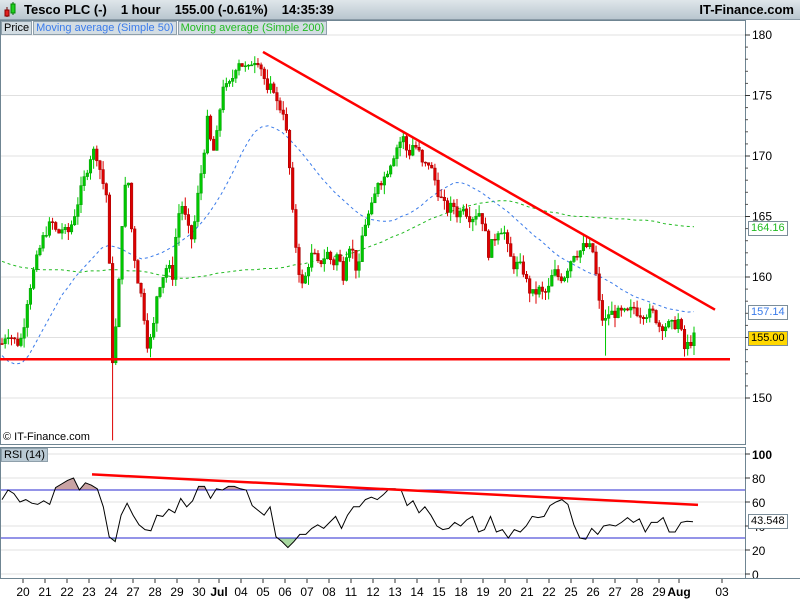 The width and height of the screenshot is (800, 600). Describe the element at coordinates (111, 592) in the screenshot. I see `time-axis-label: 24` at that location.